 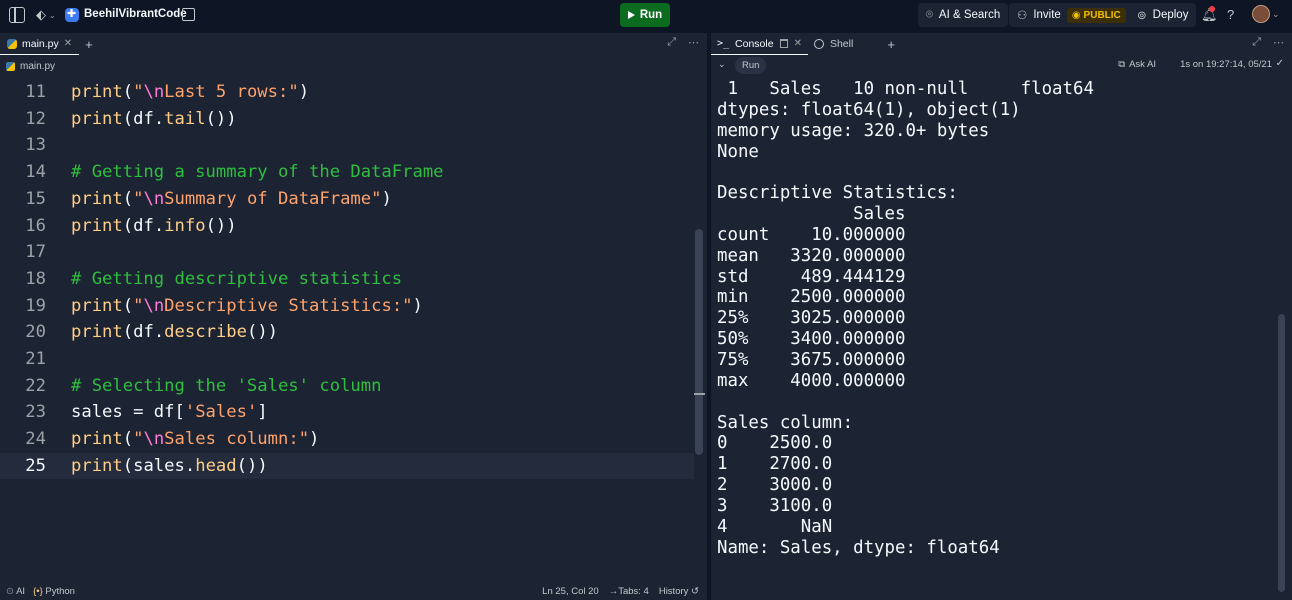 What do you see at coordinates (347, 332) in the screenshot?
I see `code-line: 20 print(df.describe())` at bounding box center [347, 332].